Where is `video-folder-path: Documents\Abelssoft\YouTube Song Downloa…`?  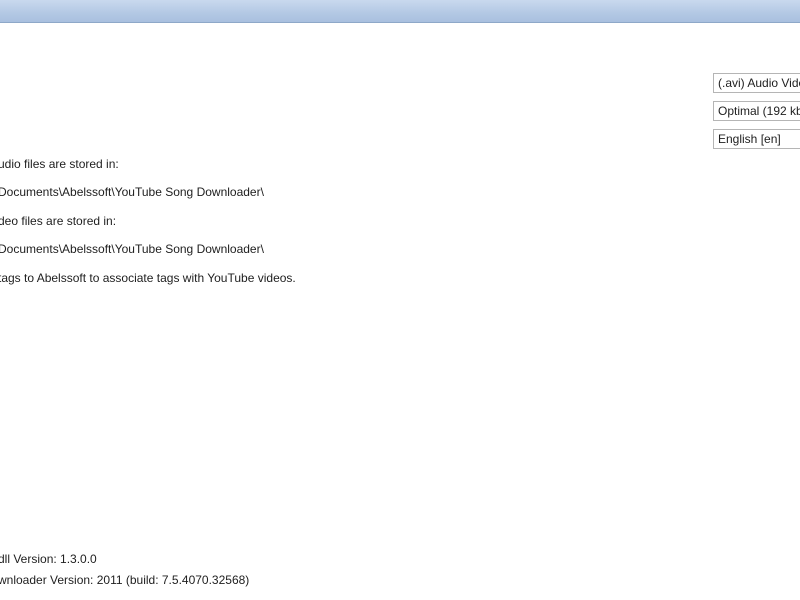 video-folder-path: Documents\Abelssoft\YouTube Song Downloa… is located at coordinates (132, 249).